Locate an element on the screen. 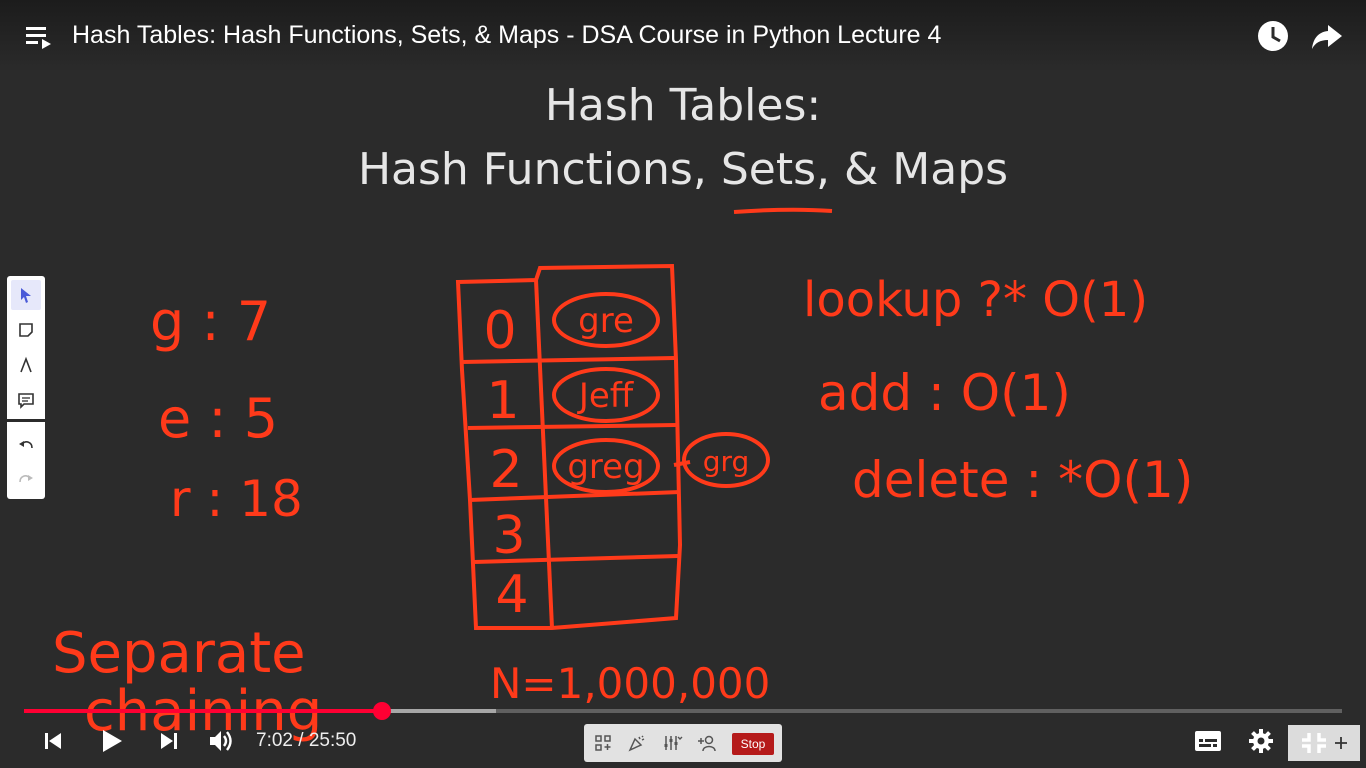 Image resolution: width=1366 pixels, height=768 pixels. table-entry: greg is located at coordinates (605, 467).